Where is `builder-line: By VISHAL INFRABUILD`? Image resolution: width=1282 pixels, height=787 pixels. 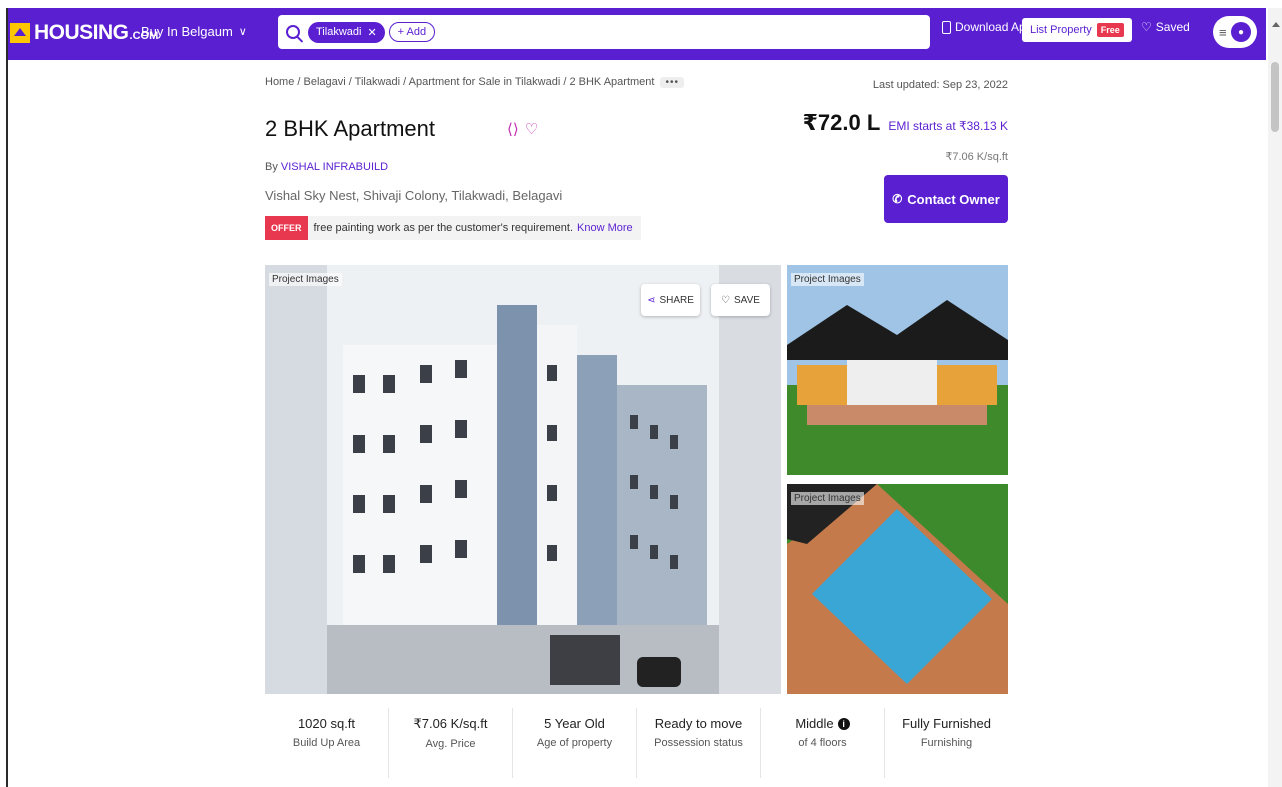 builder-line: By VISHAL INFRABUILD is located at coordinates (326, 167).